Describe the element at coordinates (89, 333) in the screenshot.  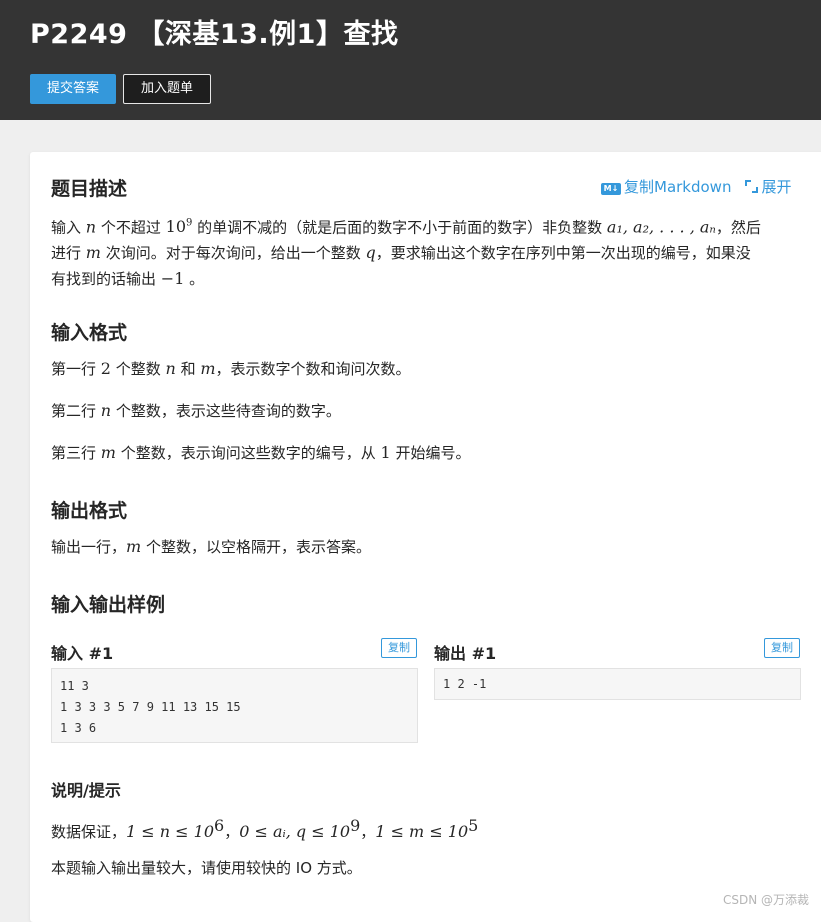
I see `input-format-heading: 输入格式` at that location.